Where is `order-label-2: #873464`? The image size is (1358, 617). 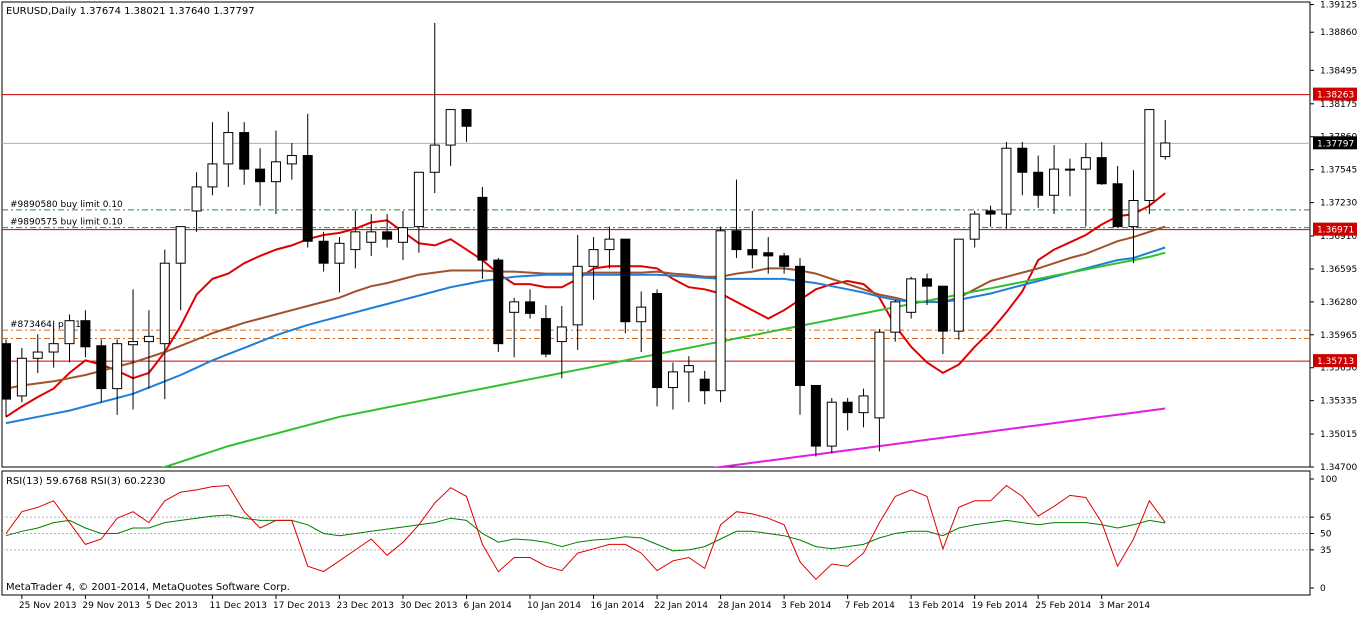 order-label-2: #873464 is located at coordinates (31, 325).